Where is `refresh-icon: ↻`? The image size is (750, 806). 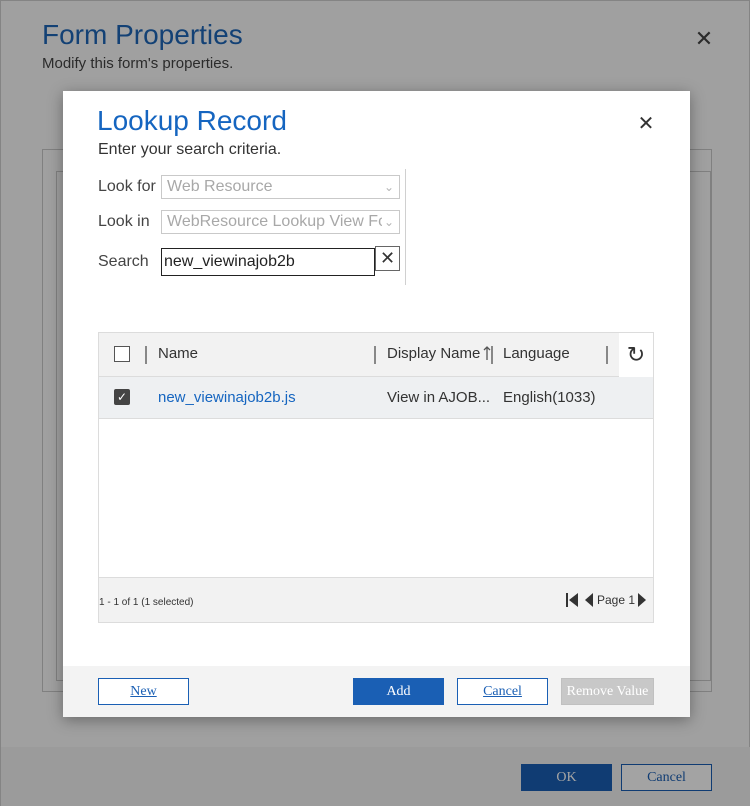 refresh-icon: ↻ is located at coordinates (636, 355).